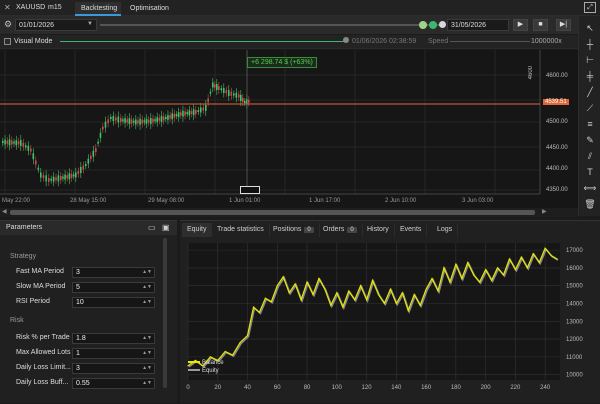  Describe the element at coordinates (152, 227) in the screenshot. I see `folder-icon: ▭` at that location.